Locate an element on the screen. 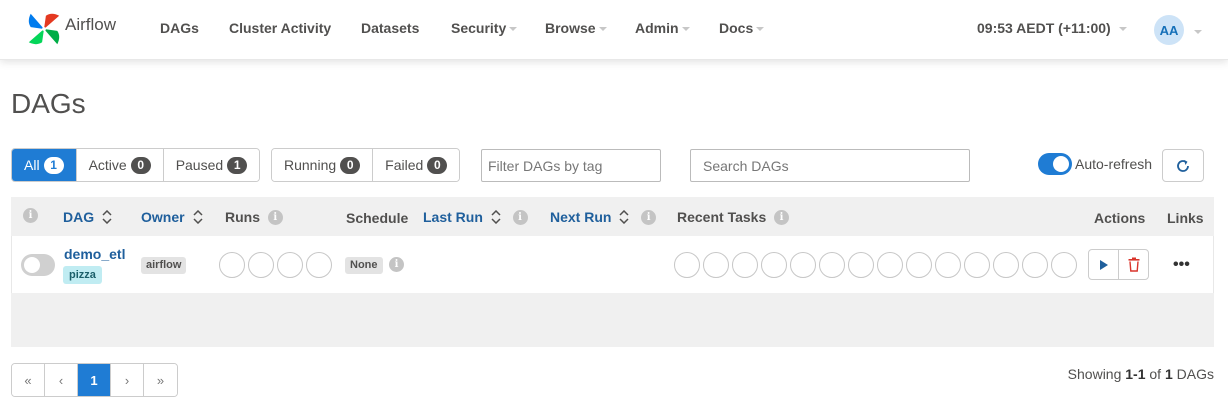 Image resolution: width=1228 pixels, height=403 pixels. status-filter-group: All 1 Active 0 Paused 1 is located at coordinates (136, 165).